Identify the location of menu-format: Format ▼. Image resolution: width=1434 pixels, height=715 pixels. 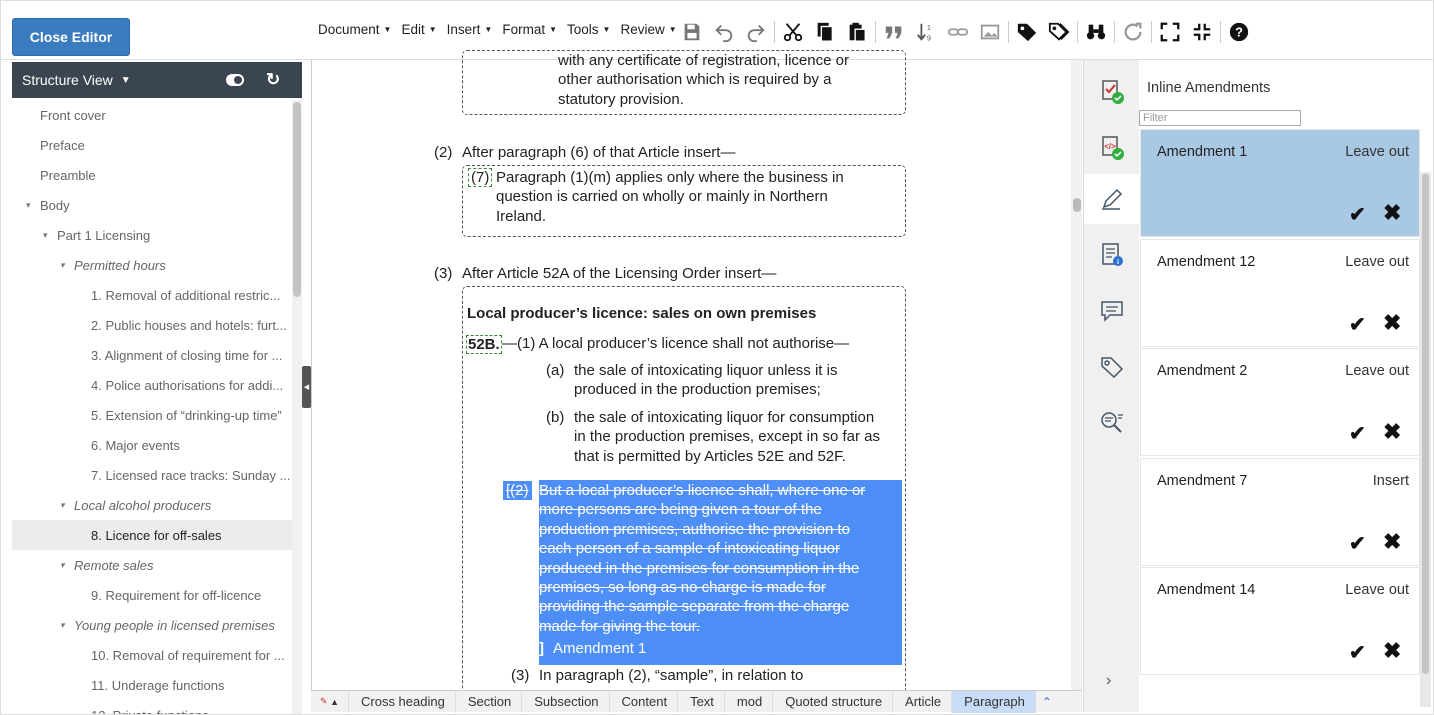
(529, 29).